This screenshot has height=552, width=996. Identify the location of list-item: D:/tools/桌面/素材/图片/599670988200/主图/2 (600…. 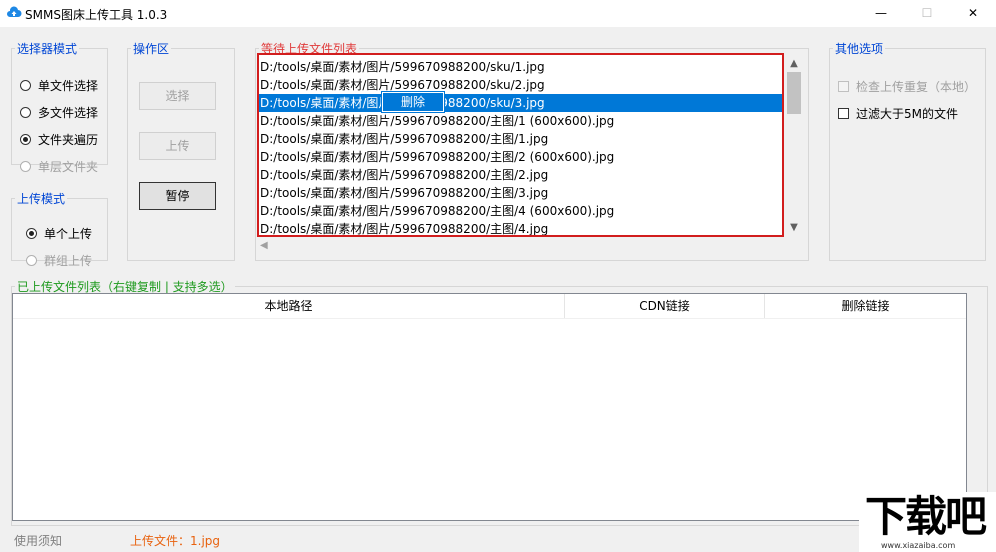
(436, 157).